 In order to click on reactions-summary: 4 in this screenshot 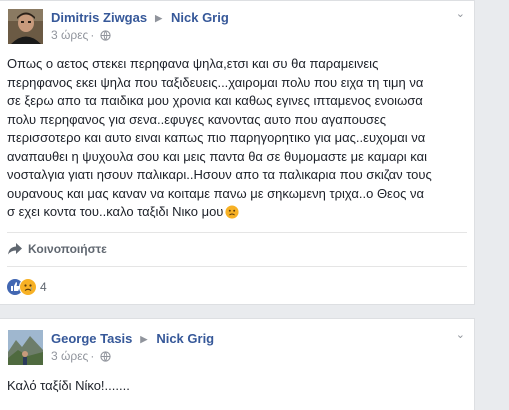, I will do `click(26, 287)`.